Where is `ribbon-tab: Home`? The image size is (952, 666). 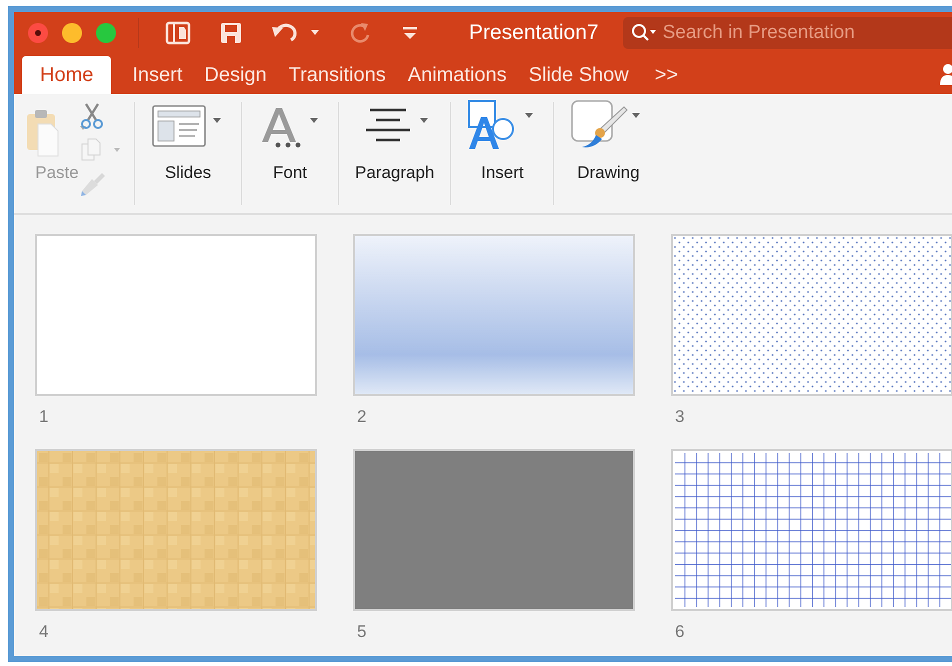
ribbon-tab: Home is located at coordinates (67, 75).